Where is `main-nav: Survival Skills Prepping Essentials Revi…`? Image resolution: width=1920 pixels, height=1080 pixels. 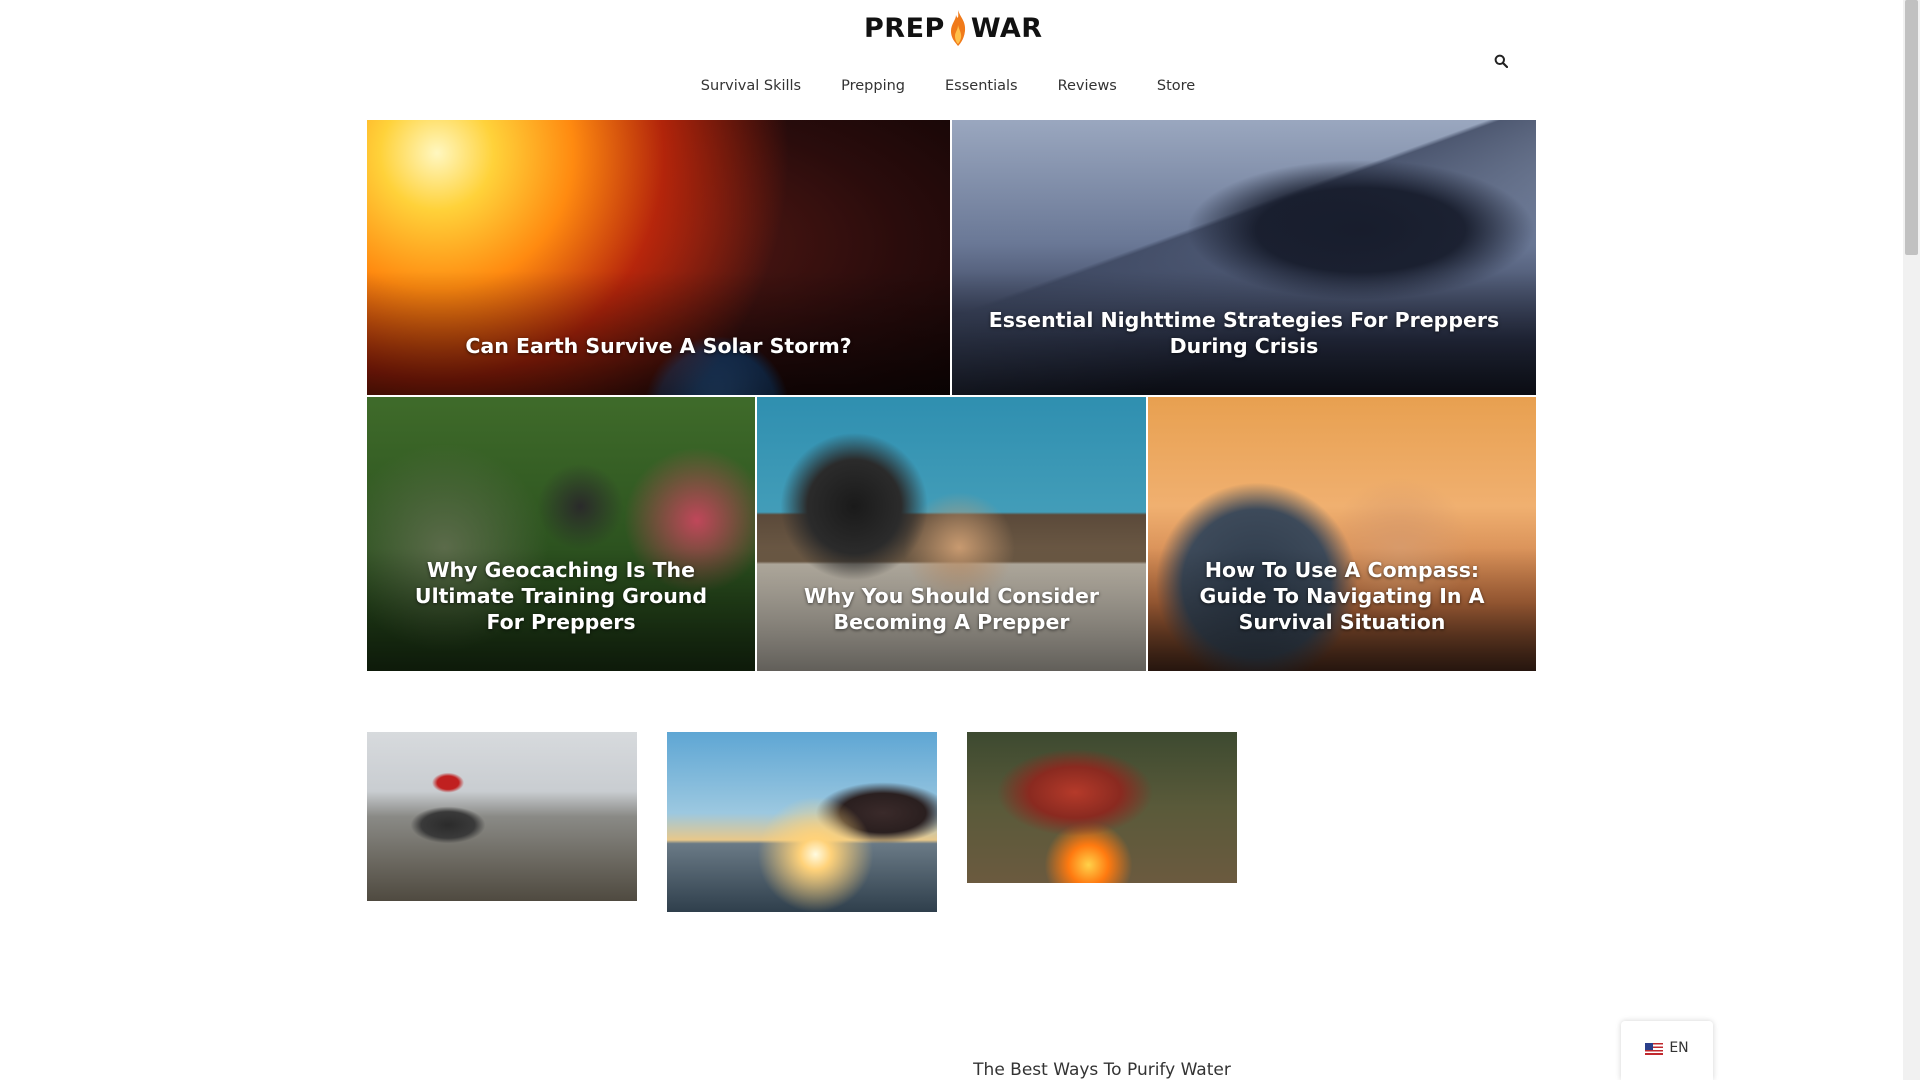
main-nav: Survival Skills Prepping Essentials Revi… is located at coordinates (960, 89).